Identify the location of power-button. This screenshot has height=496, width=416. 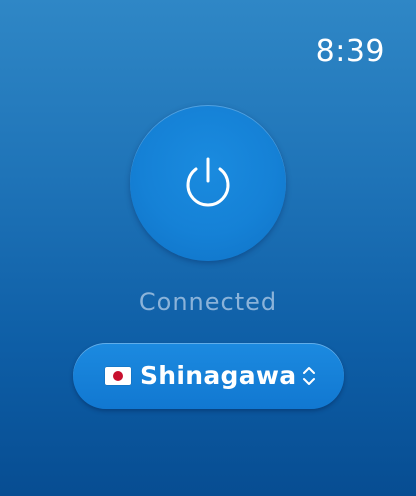
(208, 183).